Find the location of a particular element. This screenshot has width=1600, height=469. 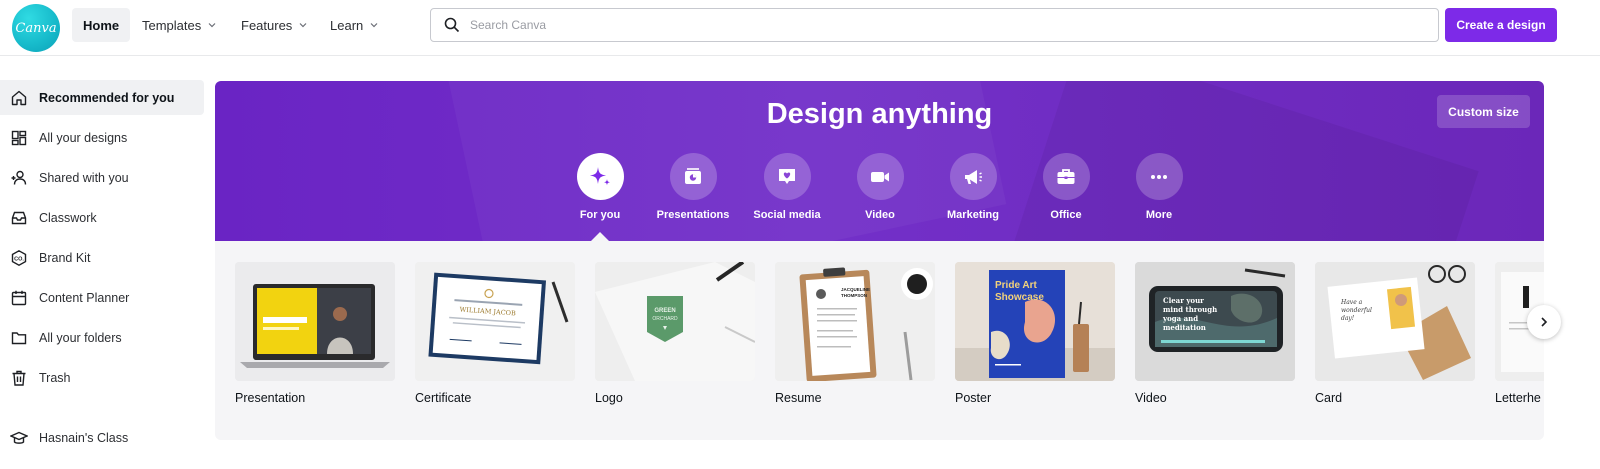

brand-kit-icon: CO. is located at coordinates (19, 258).